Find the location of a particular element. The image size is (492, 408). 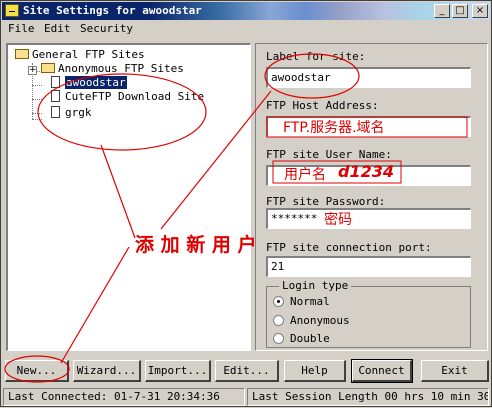

tree-item-grgk: grgk is located at coordinates (71, 113).